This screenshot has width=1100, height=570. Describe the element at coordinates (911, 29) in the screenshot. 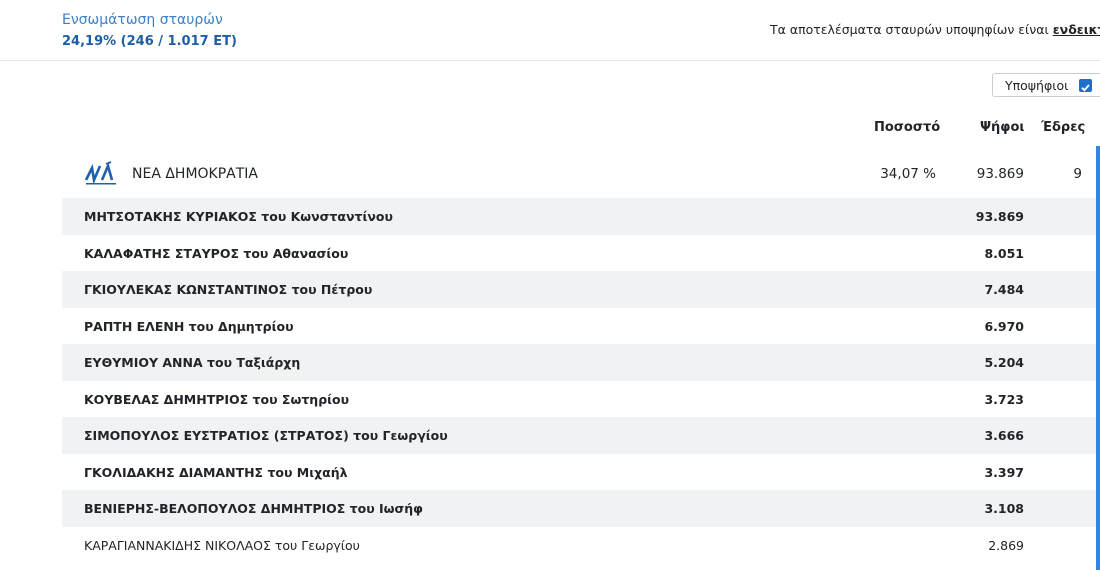

I see `notice-text: Τα αποτελέσματα σταυρών υποψηφίων είναι` at that location.